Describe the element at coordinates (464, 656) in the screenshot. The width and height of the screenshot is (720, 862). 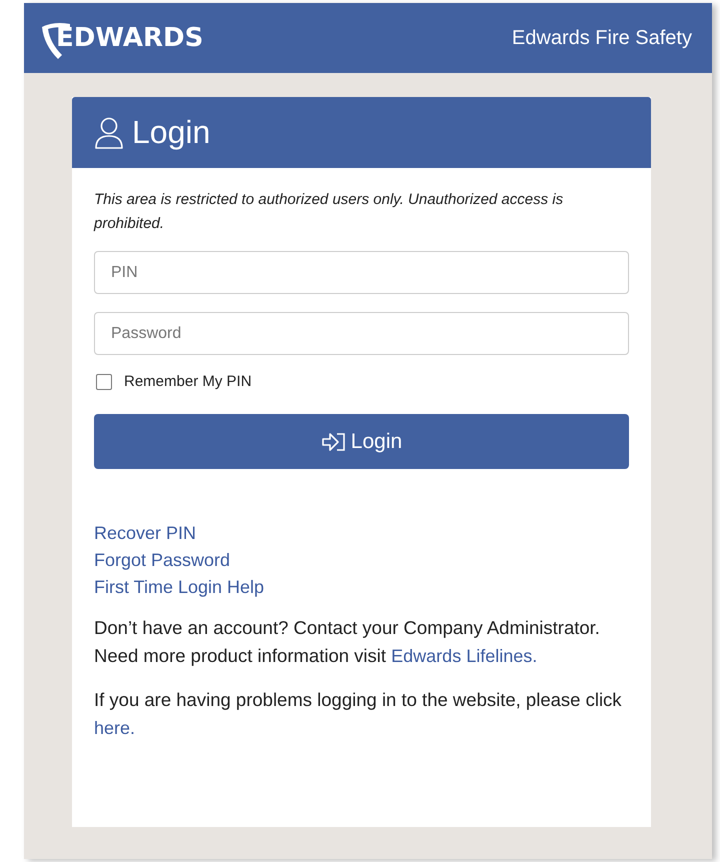
I see `text-link: Edwards Lifelines.` at that location.